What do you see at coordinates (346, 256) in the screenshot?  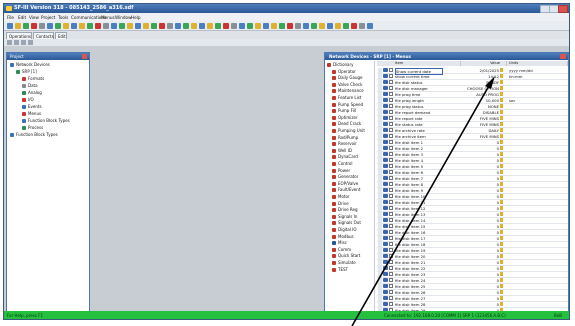 I see `menu-tree-item: Quick Start` at bounding box center [346, 256].